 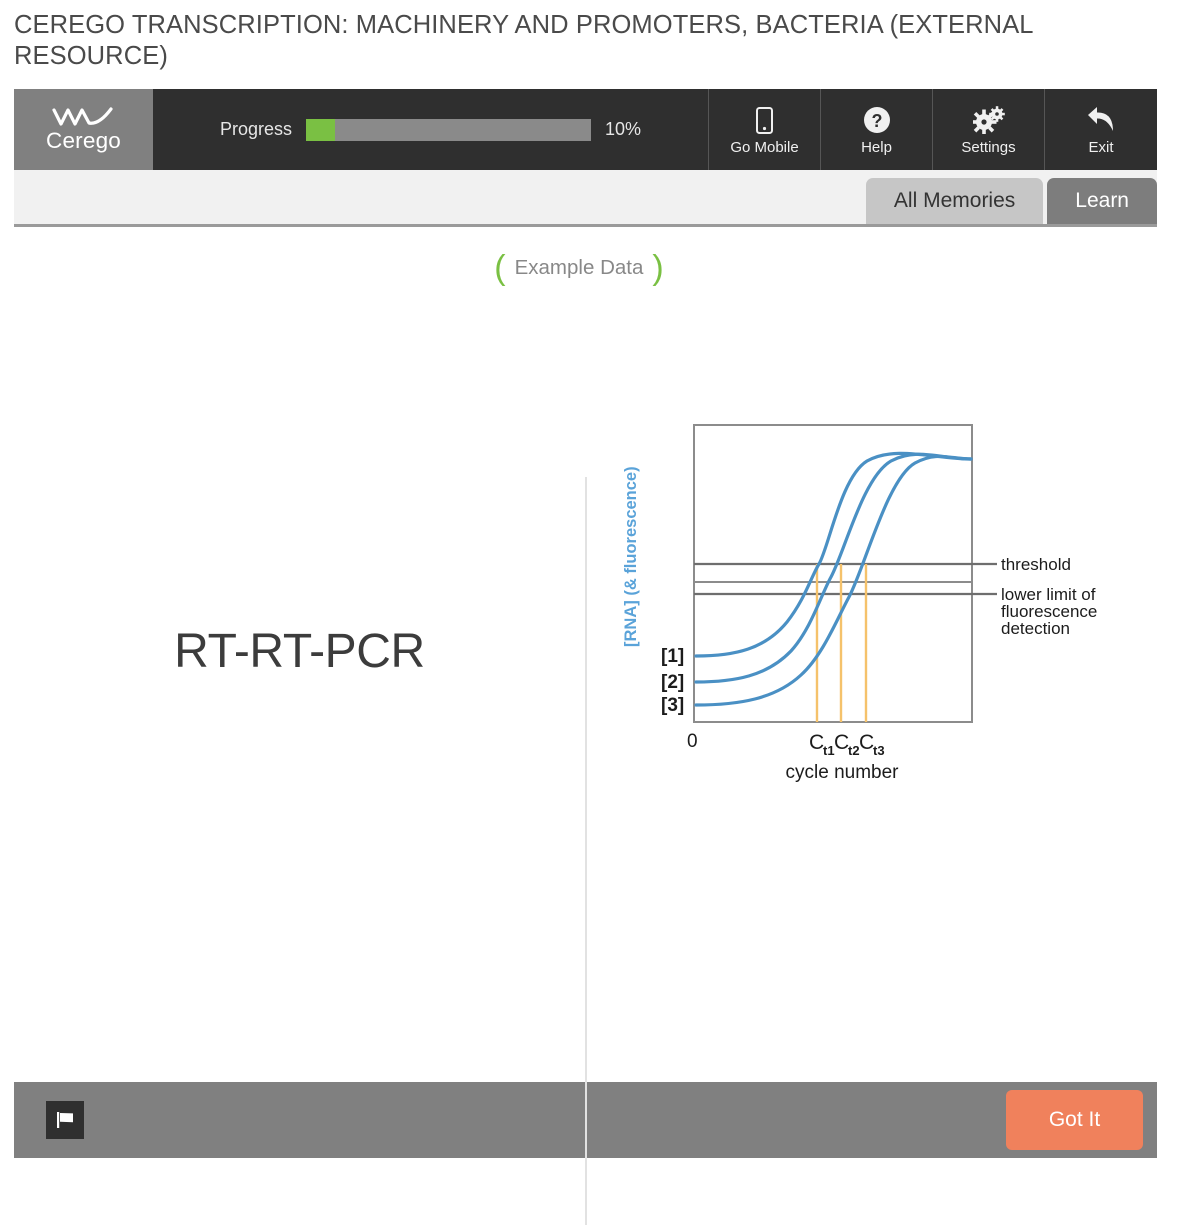 What do you see at coordinates (585, 198) in the screenshot?
I see `tab-strip: All Memories Learn` at bounding box center [585, 198].